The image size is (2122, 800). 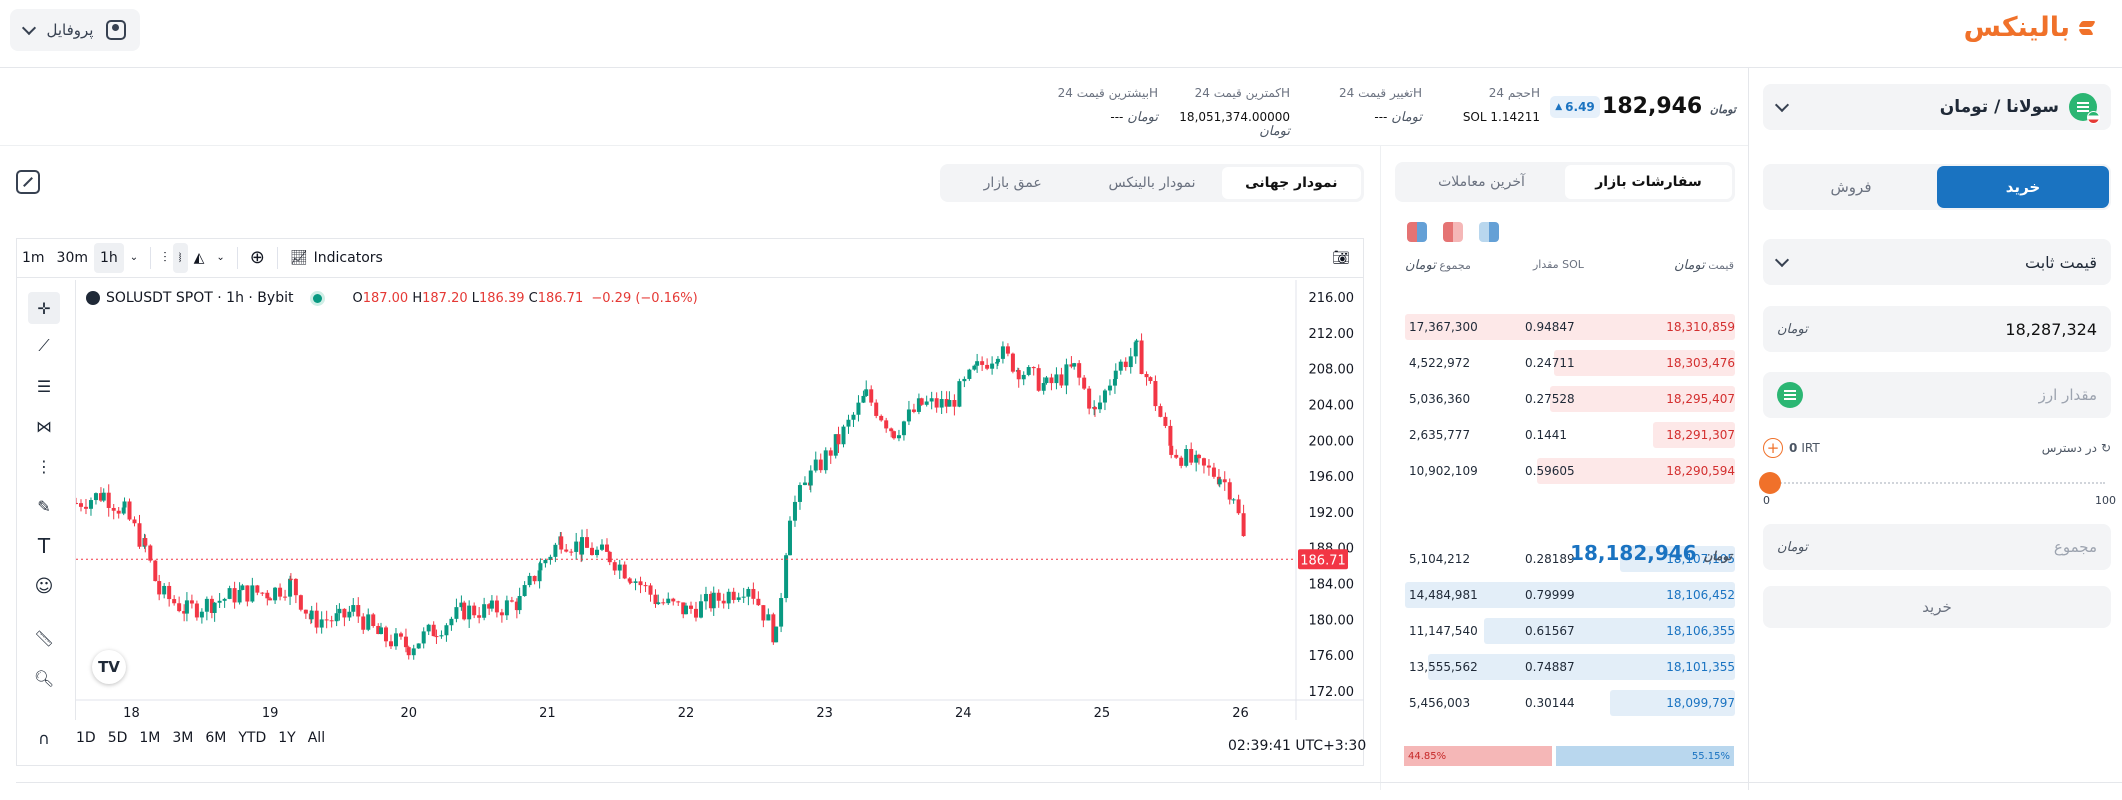 I want to click on row-price: 18,099,797, so click(x=1700, y=703).